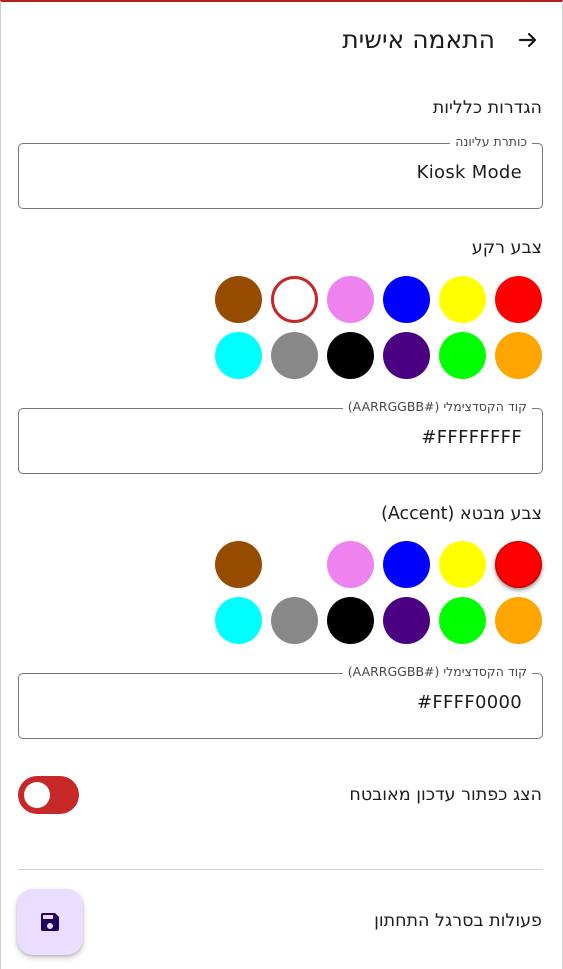 The width and height of the screenshot is (563, 969). I want to click on secure-update-toggle-label: הצג כפתור עדכון מאובטח, so click(445, 795).